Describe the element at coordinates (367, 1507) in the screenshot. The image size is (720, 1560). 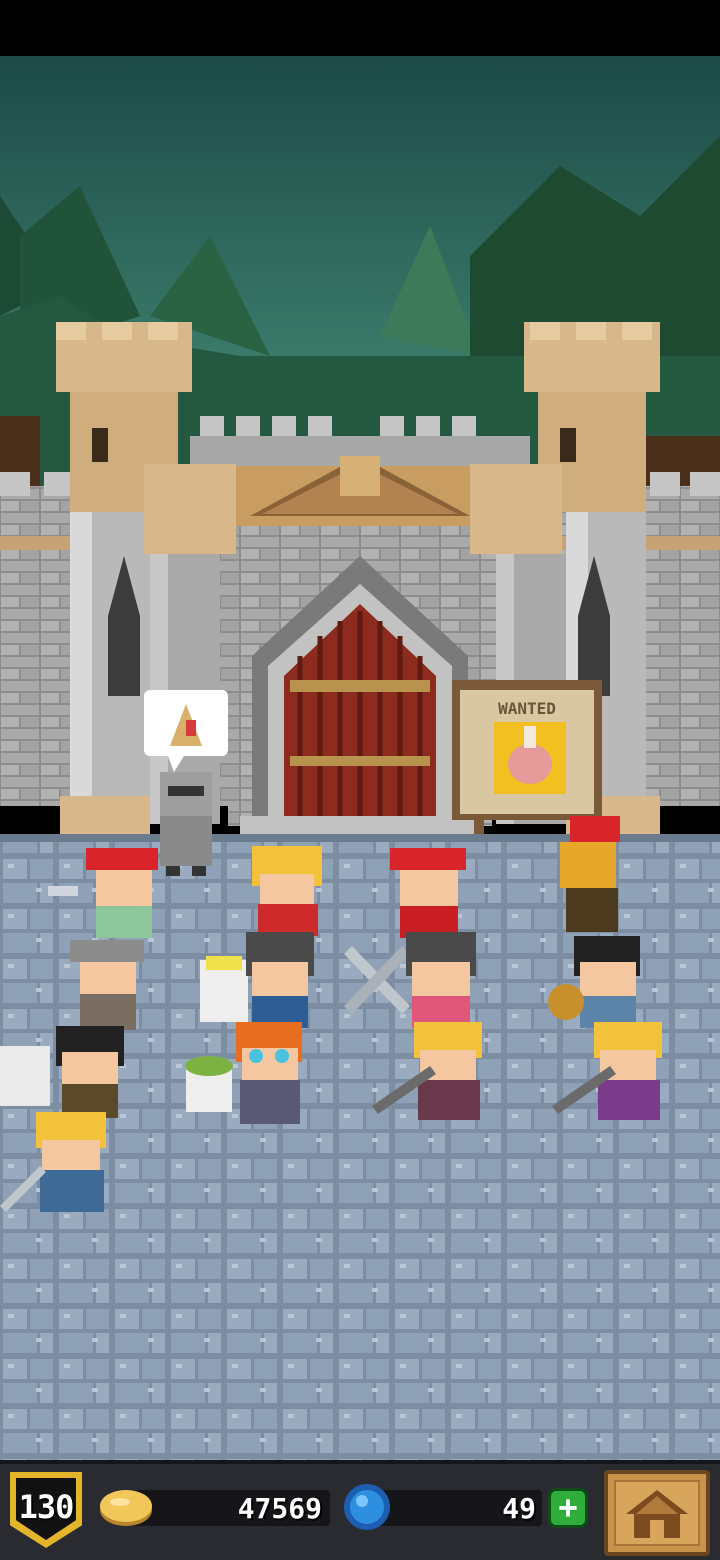
I see `blue-gem-icon` at that location.